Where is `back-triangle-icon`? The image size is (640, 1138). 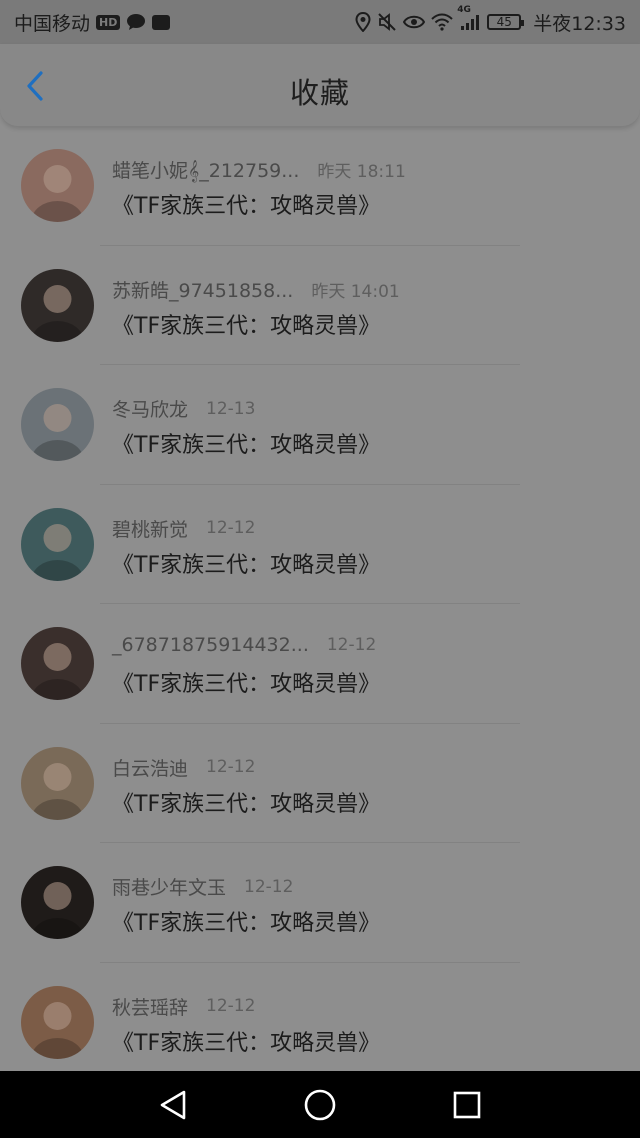
back-triangle-icon is located at coordinates (173, 1104).